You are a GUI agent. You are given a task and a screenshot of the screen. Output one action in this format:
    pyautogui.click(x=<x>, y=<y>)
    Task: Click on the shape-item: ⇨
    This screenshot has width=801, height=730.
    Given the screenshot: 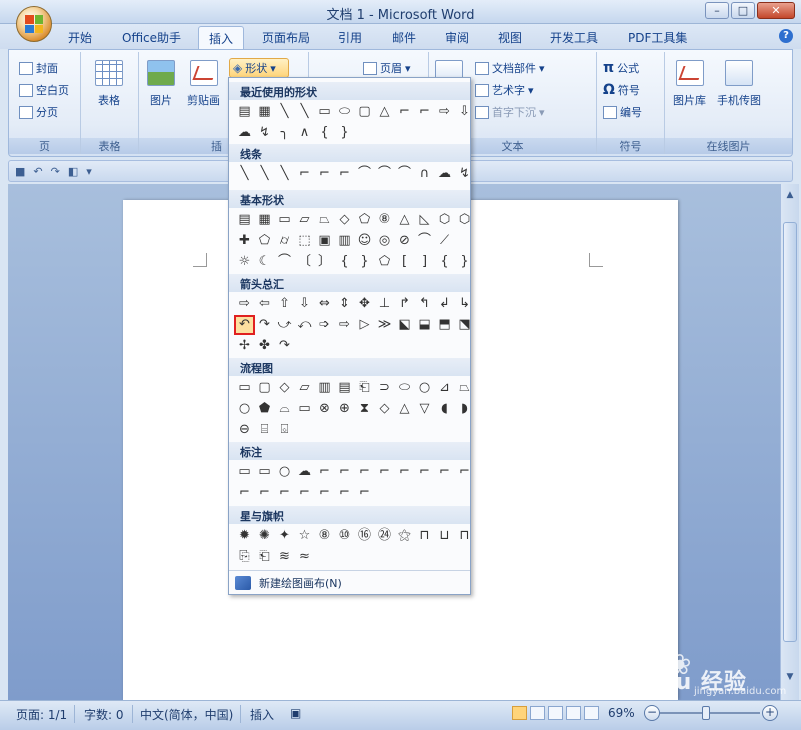 What is the action you would take?
    pyautogui.click(x=344, y=325)
    